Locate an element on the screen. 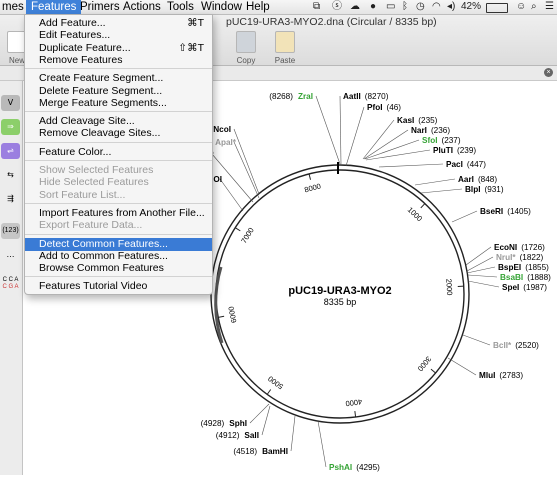 The width and height of the screenshot is (557, 478). battery-percent: 42% is located at coordinates (471, 7).